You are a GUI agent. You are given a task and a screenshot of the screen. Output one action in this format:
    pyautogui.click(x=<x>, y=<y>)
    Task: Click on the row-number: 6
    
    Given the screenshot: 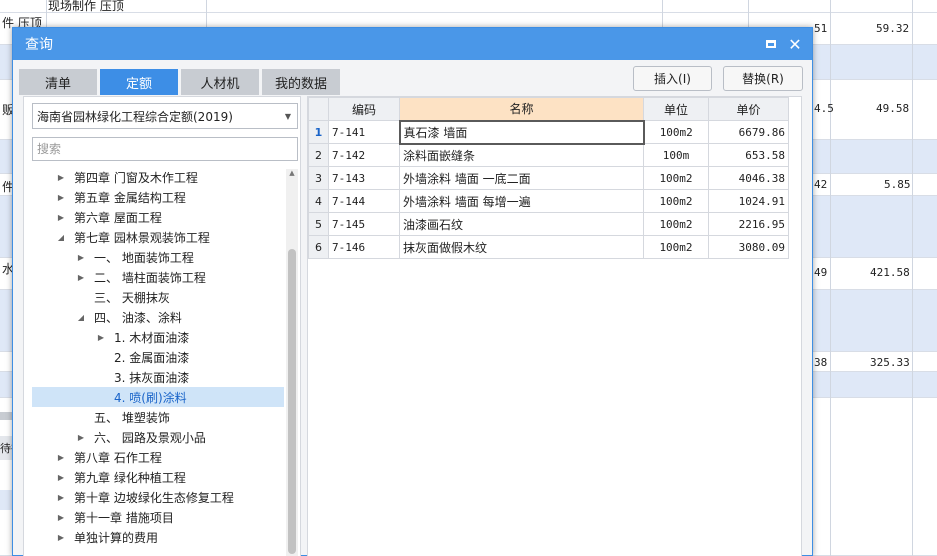 What is the action you would take?
    pyautogui.click(x=318, y=247)
    